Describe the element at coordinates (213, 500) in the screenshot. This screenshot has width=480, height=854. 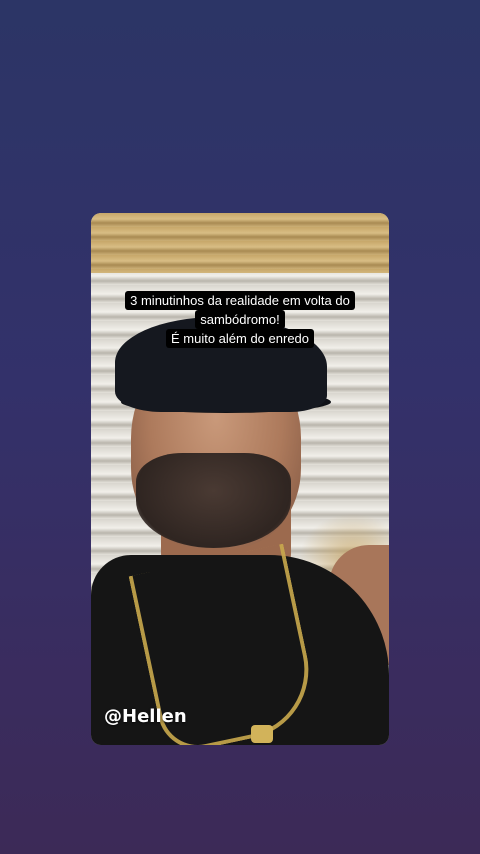
I see `beard` at that location.